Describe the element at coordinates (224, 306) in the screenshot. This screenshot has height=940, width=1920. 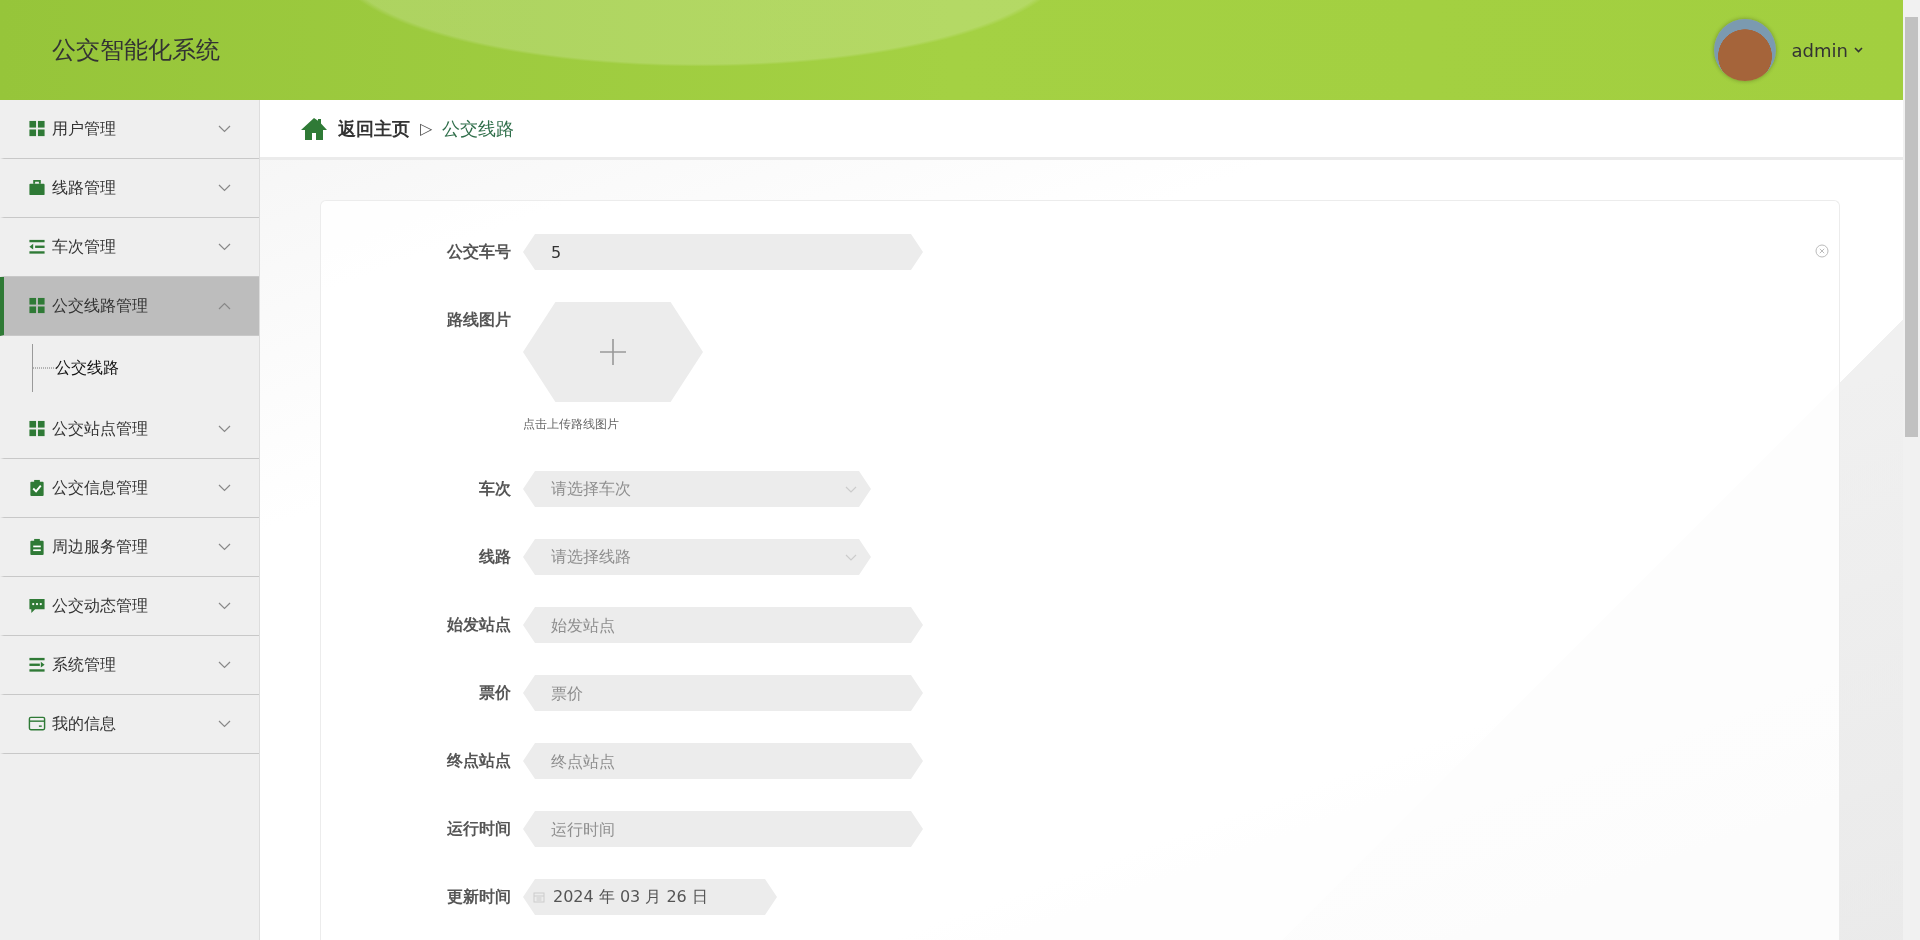
I see `chevron-up-icon` at that location.